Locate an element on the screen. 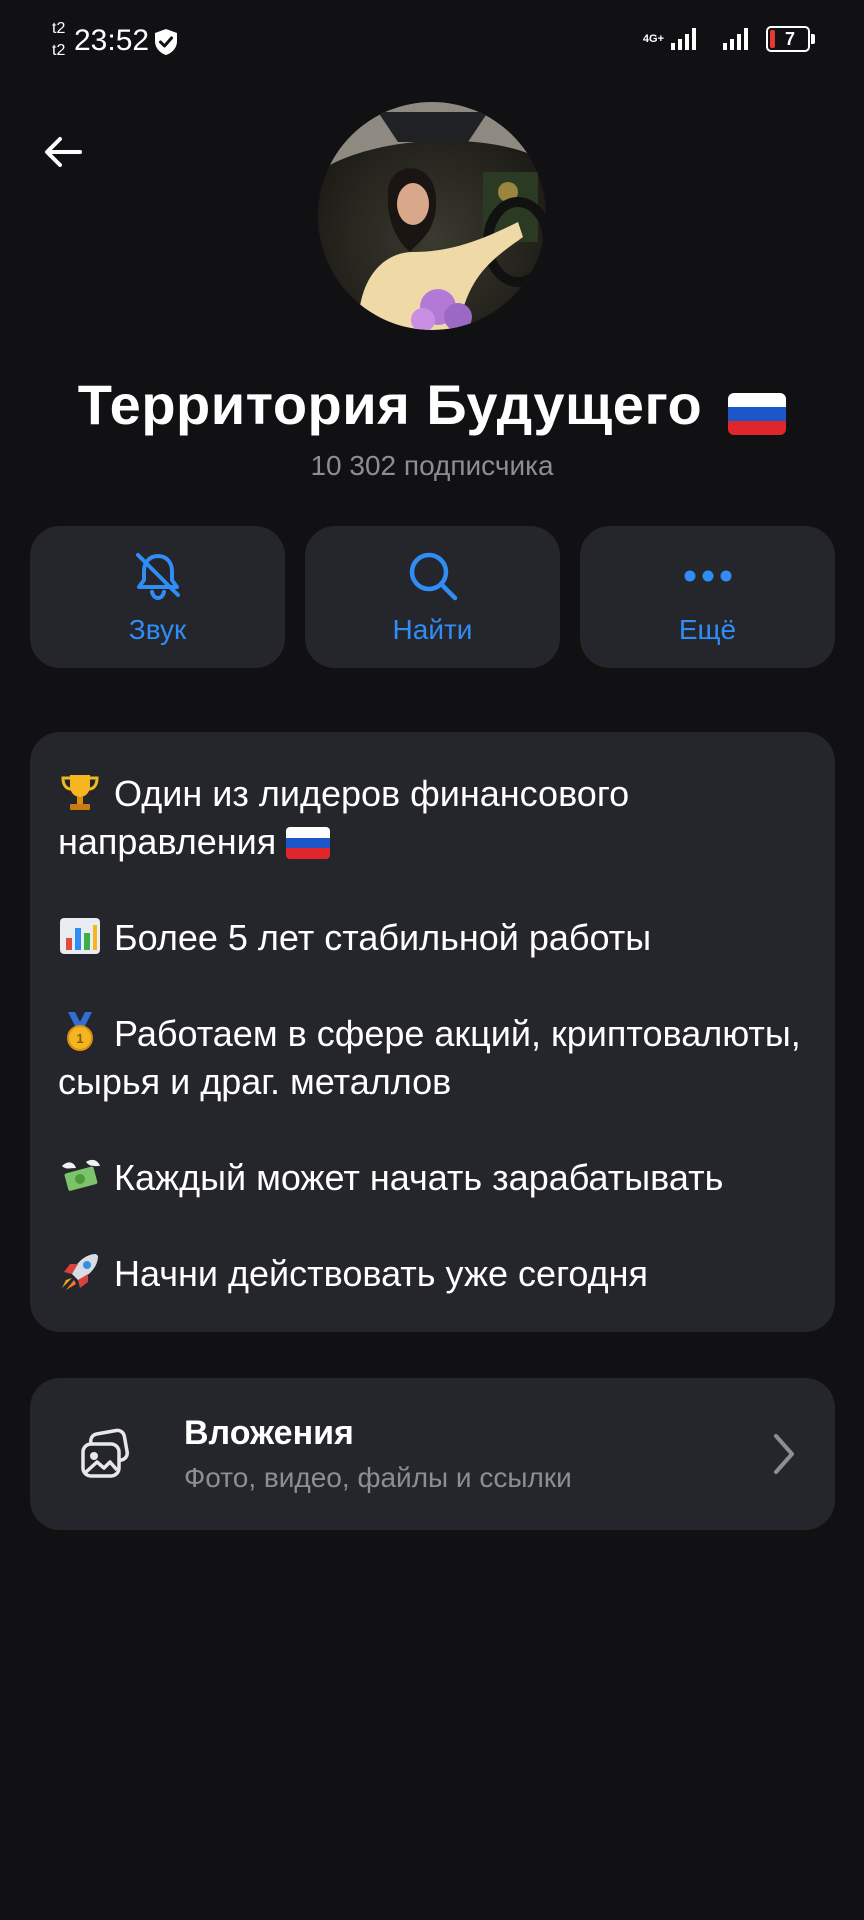  description-text: Более 5 лет стабильной работы is located at coordinates (383, 937).